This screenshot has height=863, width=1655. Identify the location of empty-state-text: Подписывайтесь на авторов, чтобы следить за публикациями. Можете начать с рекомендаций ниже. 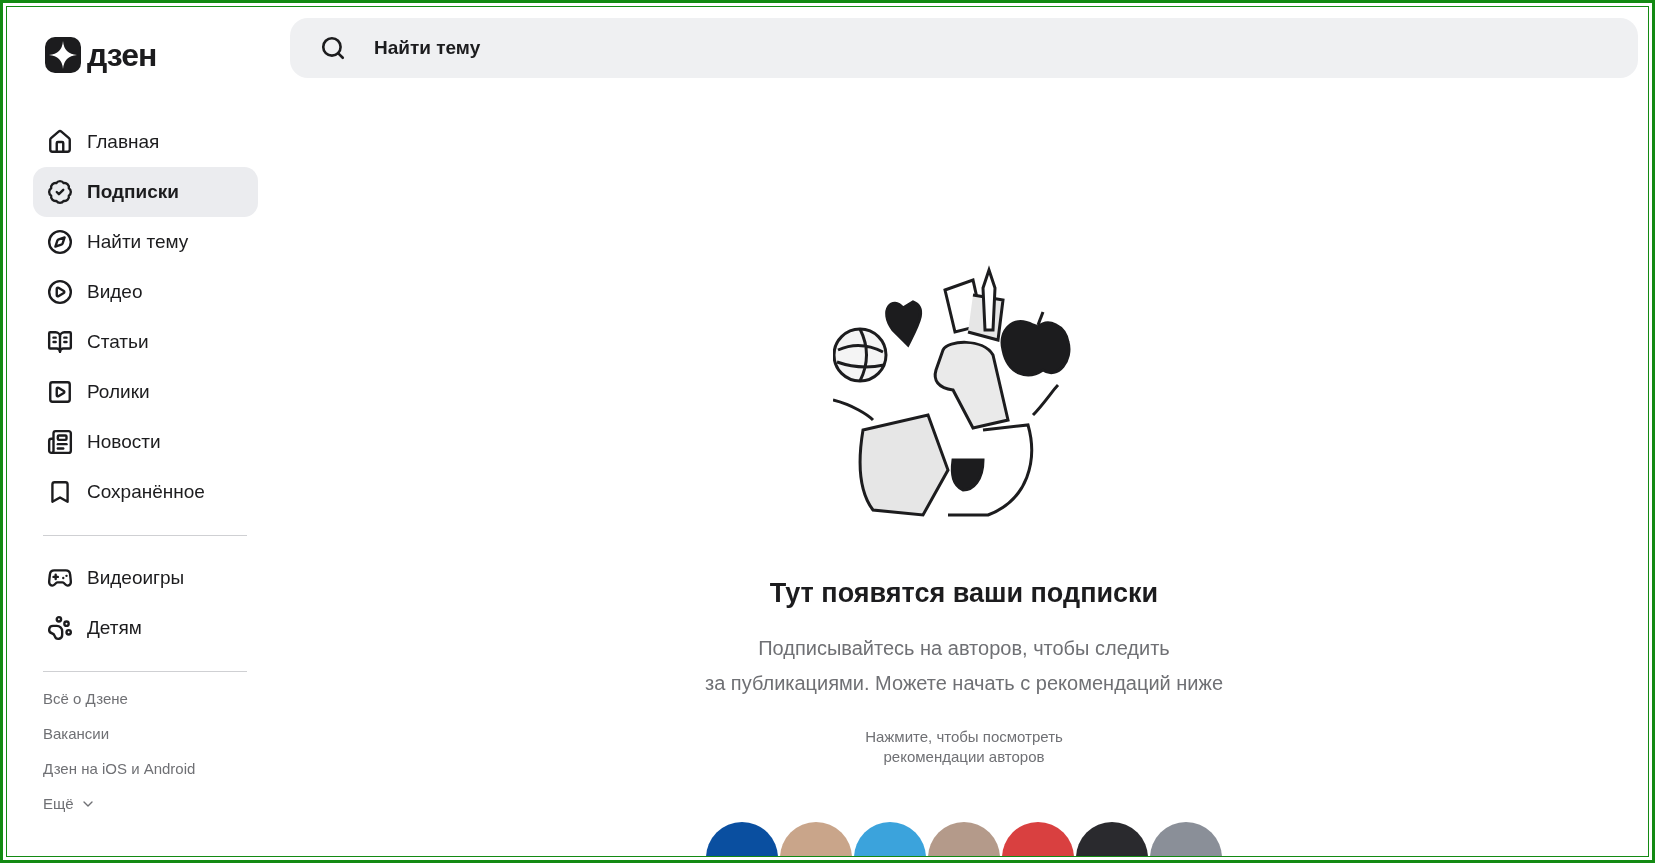
(964, 666).